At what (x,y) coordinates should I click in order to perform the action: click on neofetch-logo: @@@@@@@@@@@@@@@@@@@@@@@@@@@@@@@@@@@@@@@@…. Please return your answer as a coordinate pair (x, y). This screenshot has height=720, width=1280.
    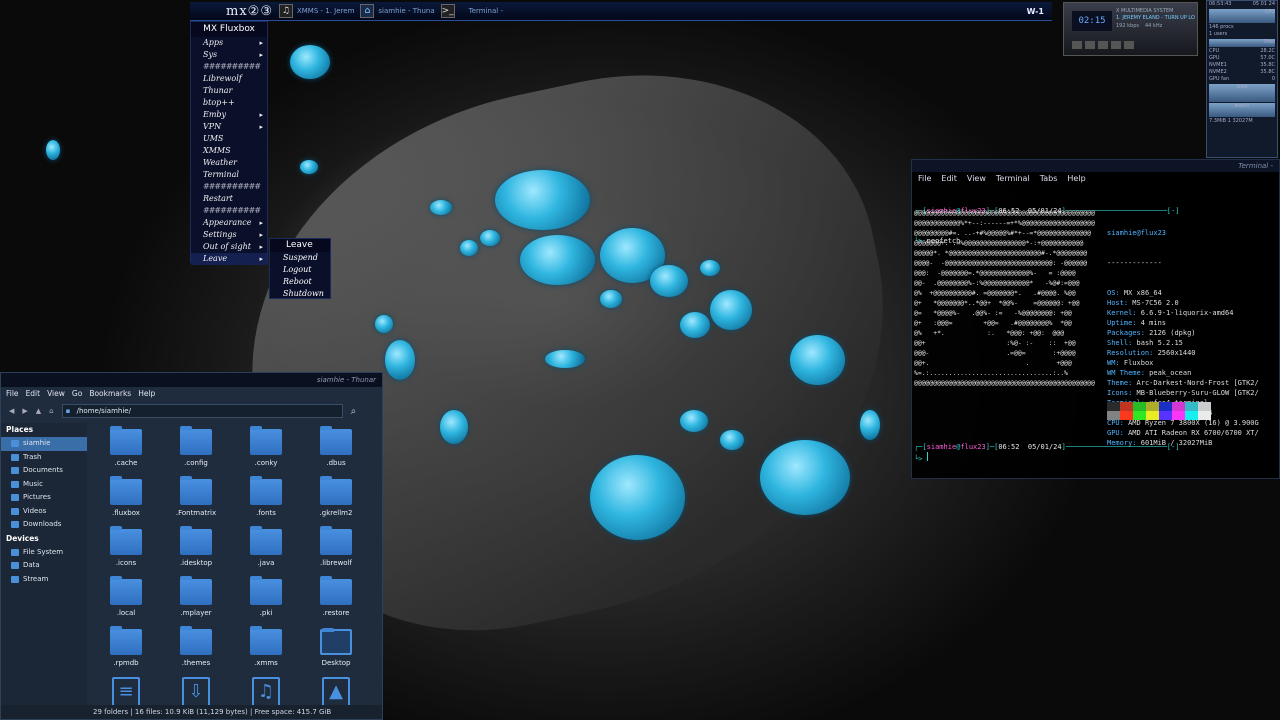
    Looking at the image, I should click on (1004, 298).